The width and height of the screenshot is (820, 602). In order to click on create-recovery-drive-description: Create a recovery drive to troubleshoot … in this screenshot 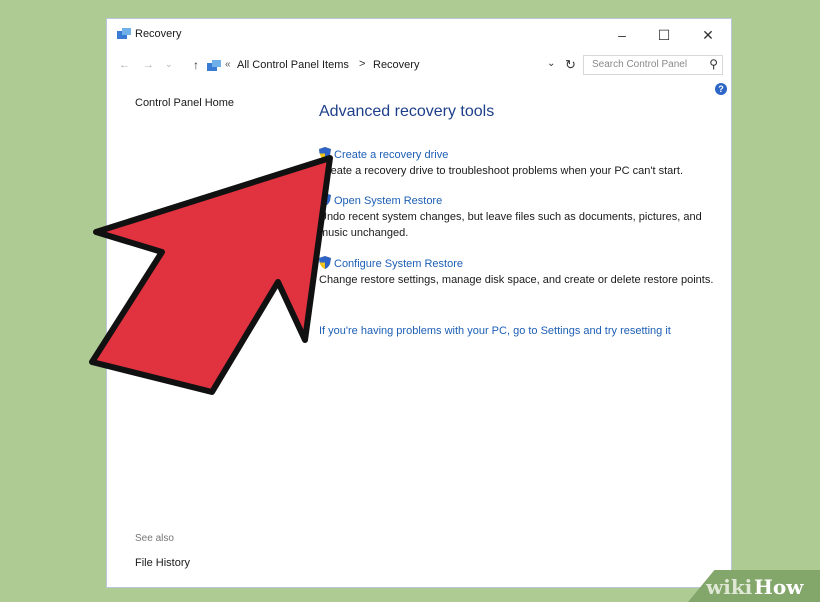, I will do `click(501, 171)`.